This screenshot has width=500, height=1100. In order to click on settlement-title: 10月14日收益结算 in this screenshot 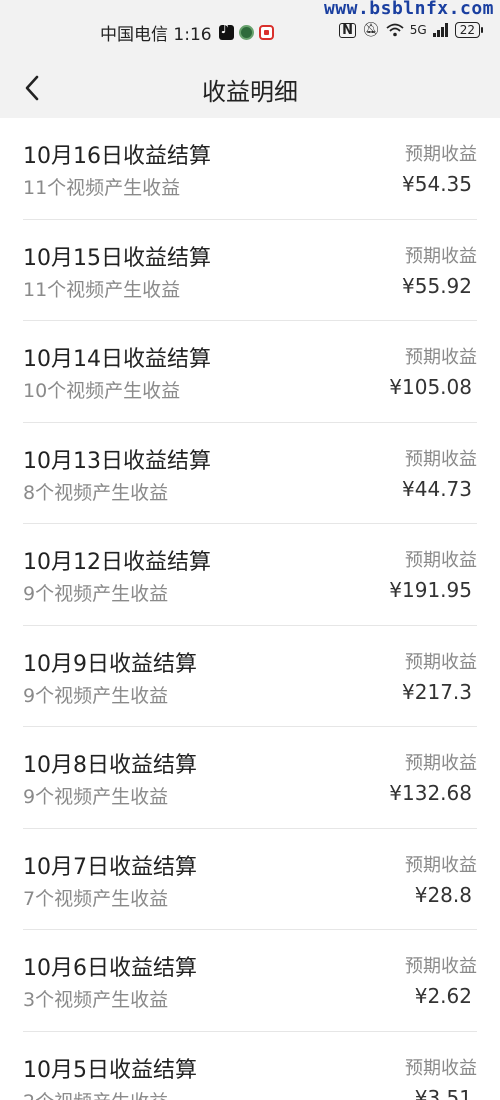, I will do `click(117, 359)`.